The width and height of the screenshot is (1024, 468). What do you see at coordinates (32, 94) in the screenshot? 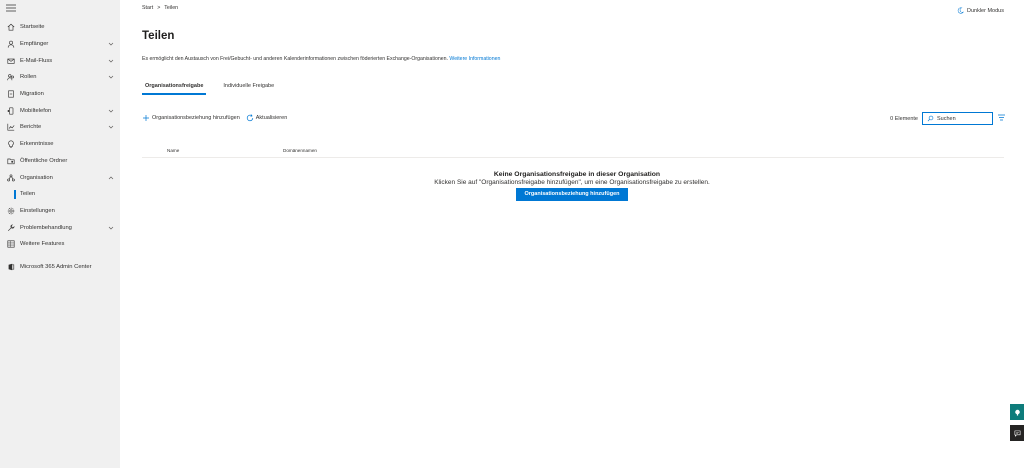
I see `sidebar-item-label: Migration` at bounding box center [32, 94].